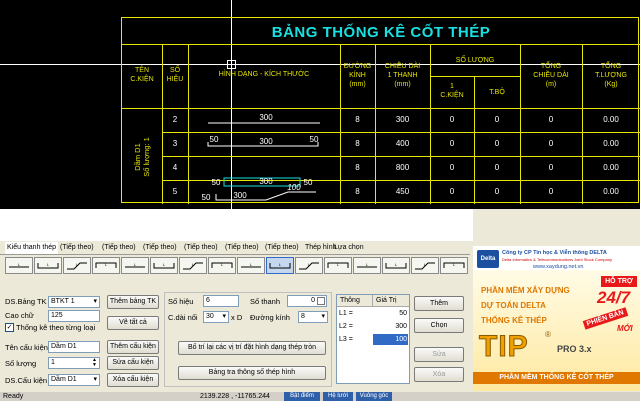  I want to click on status-bar: Ready 2139.228 , -11765.244, so click(320, 396).